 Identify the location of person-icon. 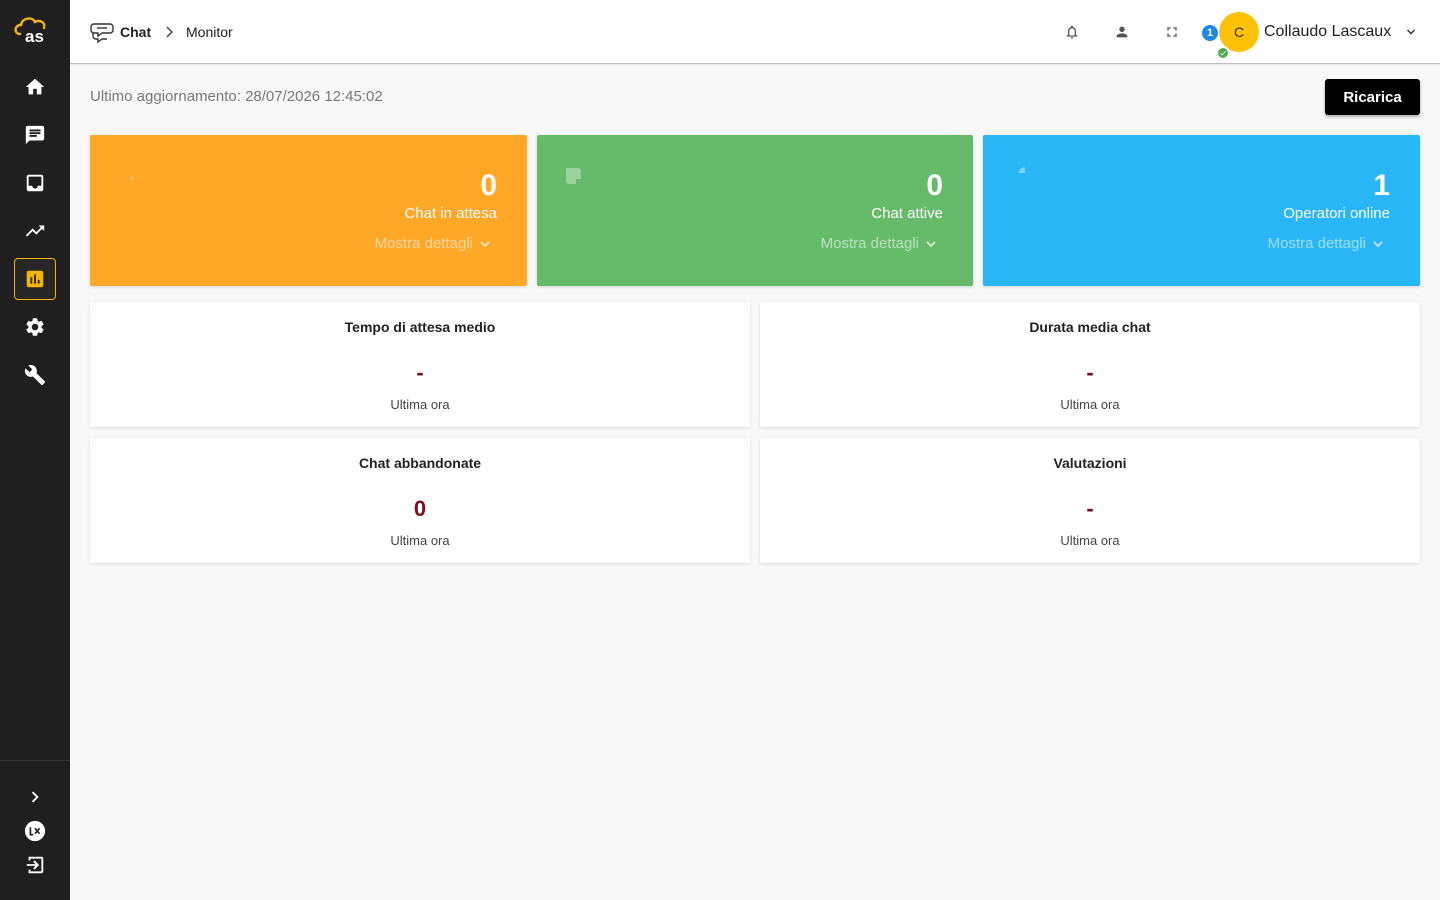
(1122, 32).